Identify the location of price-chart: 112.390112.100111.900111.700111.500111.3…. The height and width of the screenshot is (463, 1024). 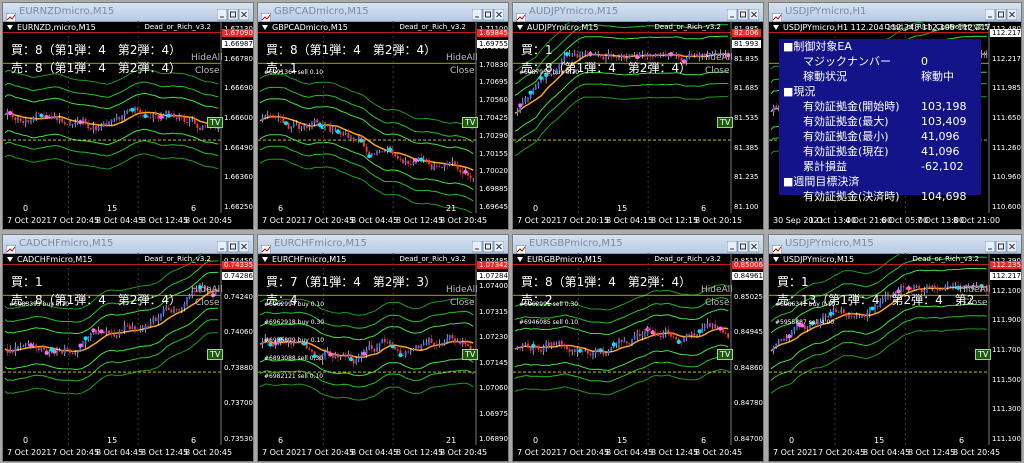
(895, 349).